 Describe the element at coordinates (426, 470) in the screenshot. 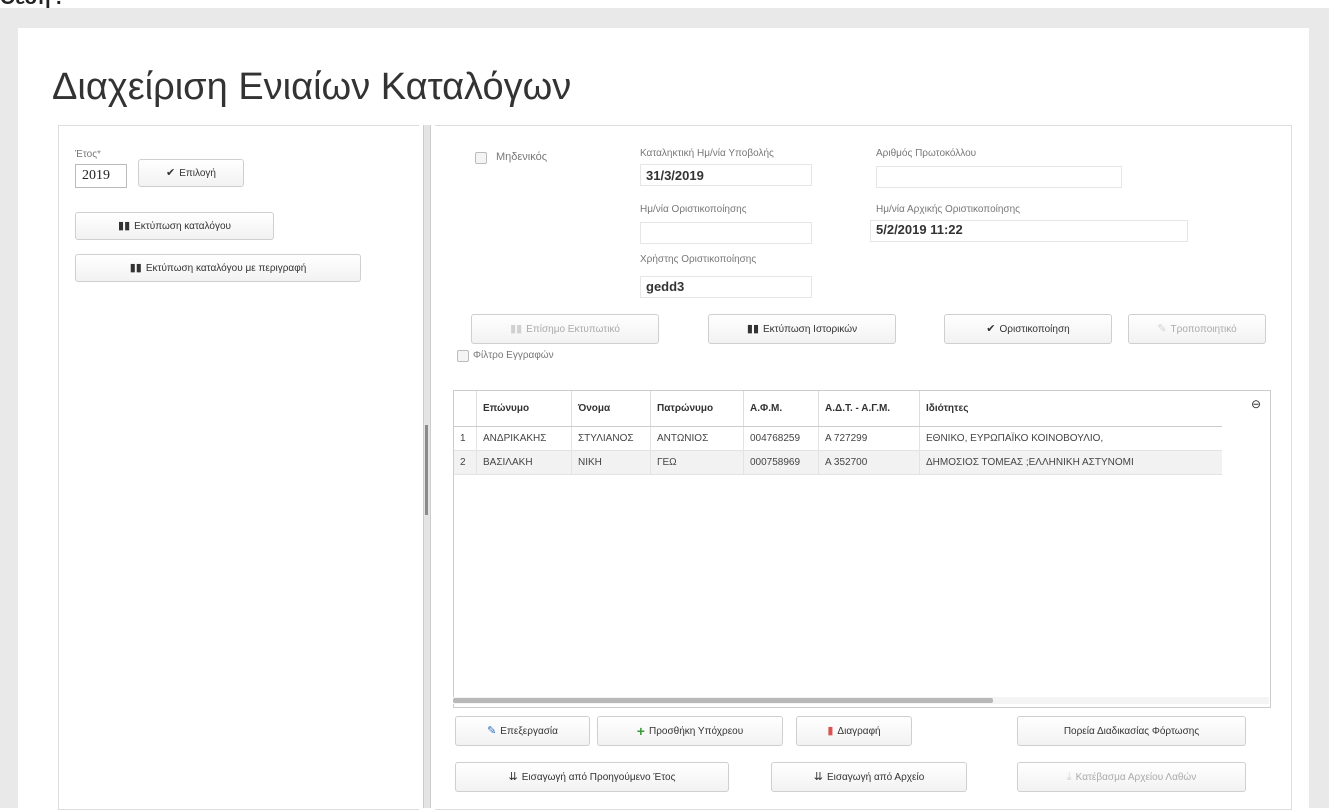

I see `splitter-grip` at that location.